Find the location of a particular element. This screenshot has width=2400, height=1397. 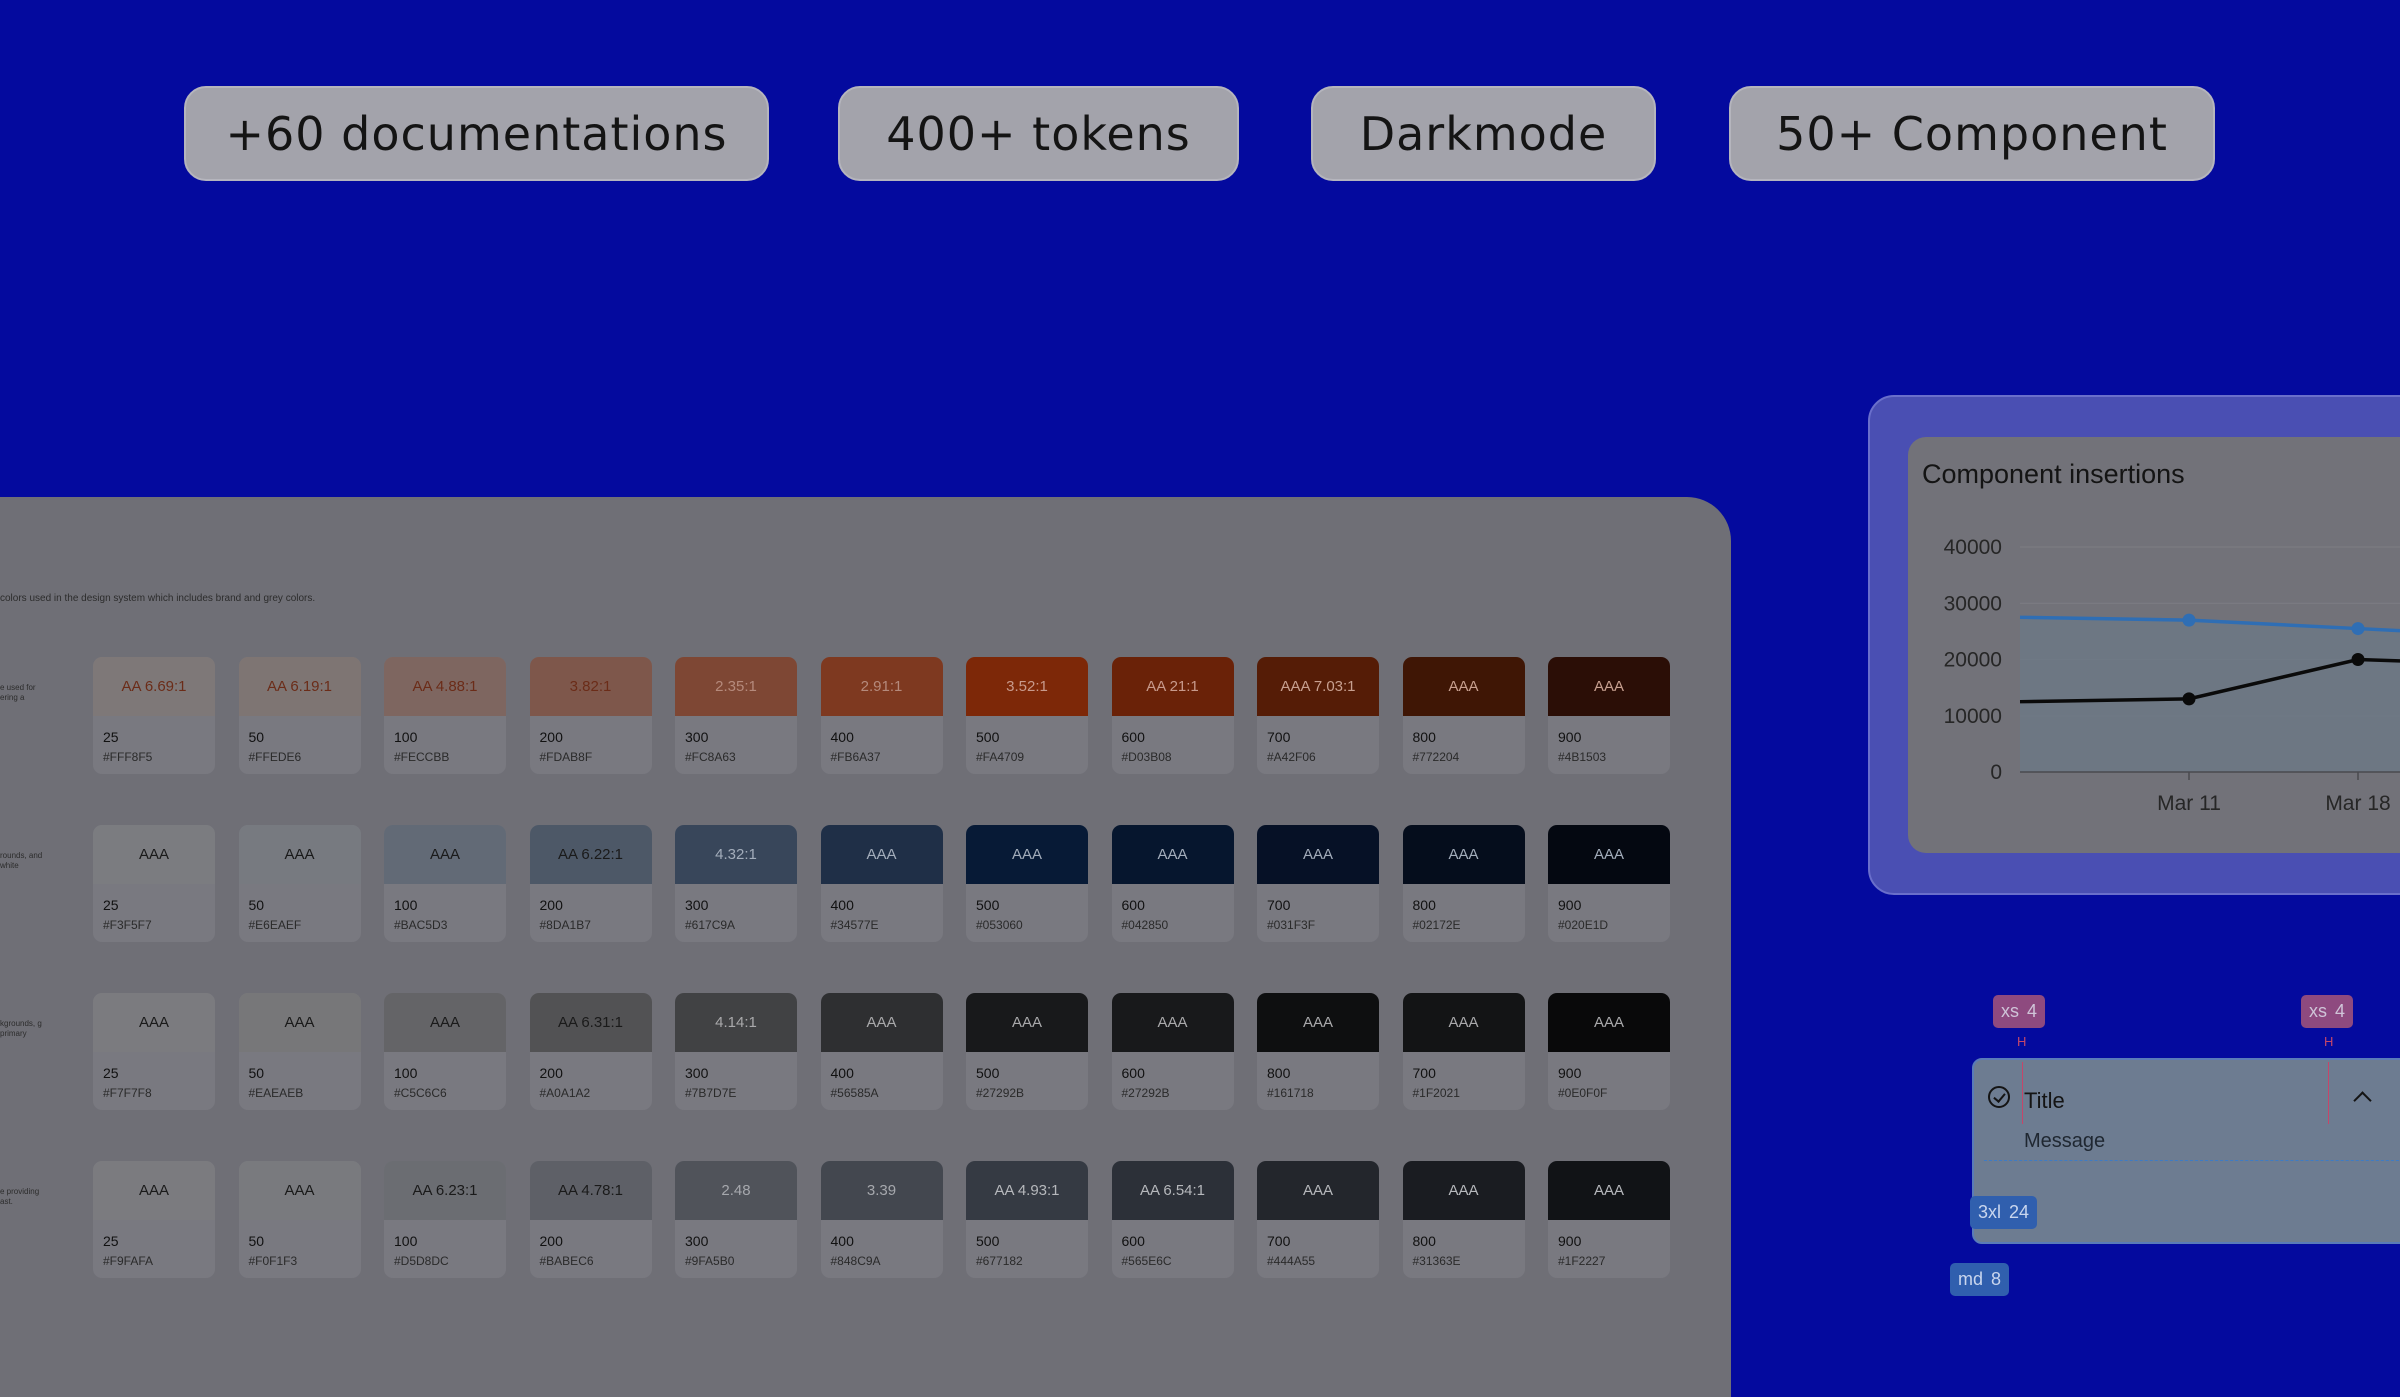

tag-value: 8 is located at coordinates (1996, 1279).